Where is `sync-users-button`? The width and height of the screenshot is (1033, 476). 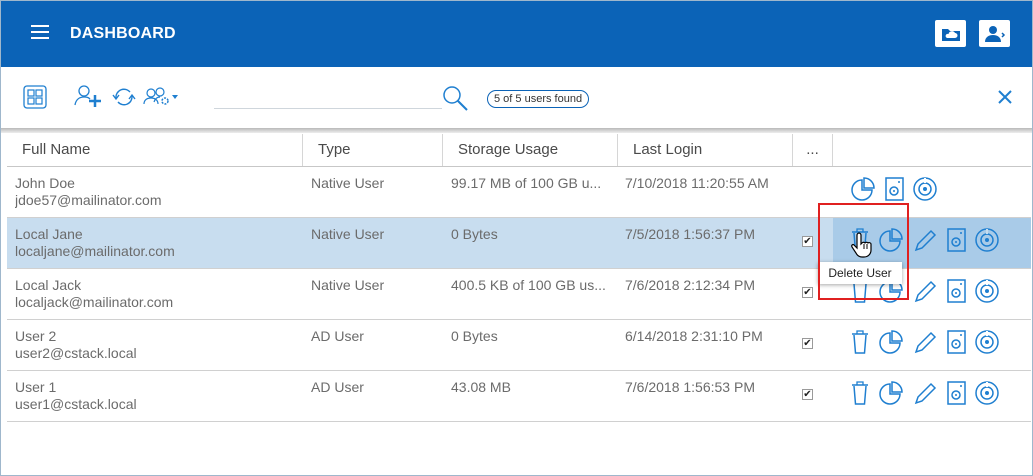
sync-users-button is located at coordinates (124, 99).